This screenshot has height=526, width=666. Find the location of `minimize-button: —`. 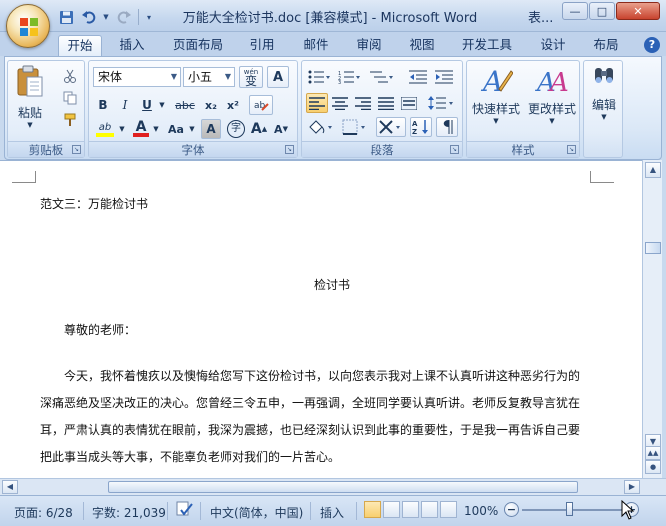

minimize-button: — is located at coordinates (575, 11).